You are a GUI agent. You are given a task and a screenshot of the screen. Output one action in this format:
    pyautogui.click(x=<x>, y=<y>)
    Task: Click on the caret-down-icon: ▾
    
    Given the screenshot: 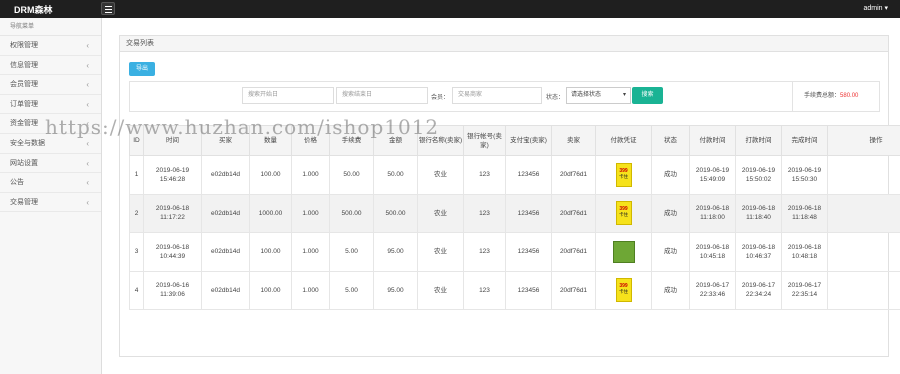 What is the action you would take?
    pyautogui.click(x=624, y=95)
    